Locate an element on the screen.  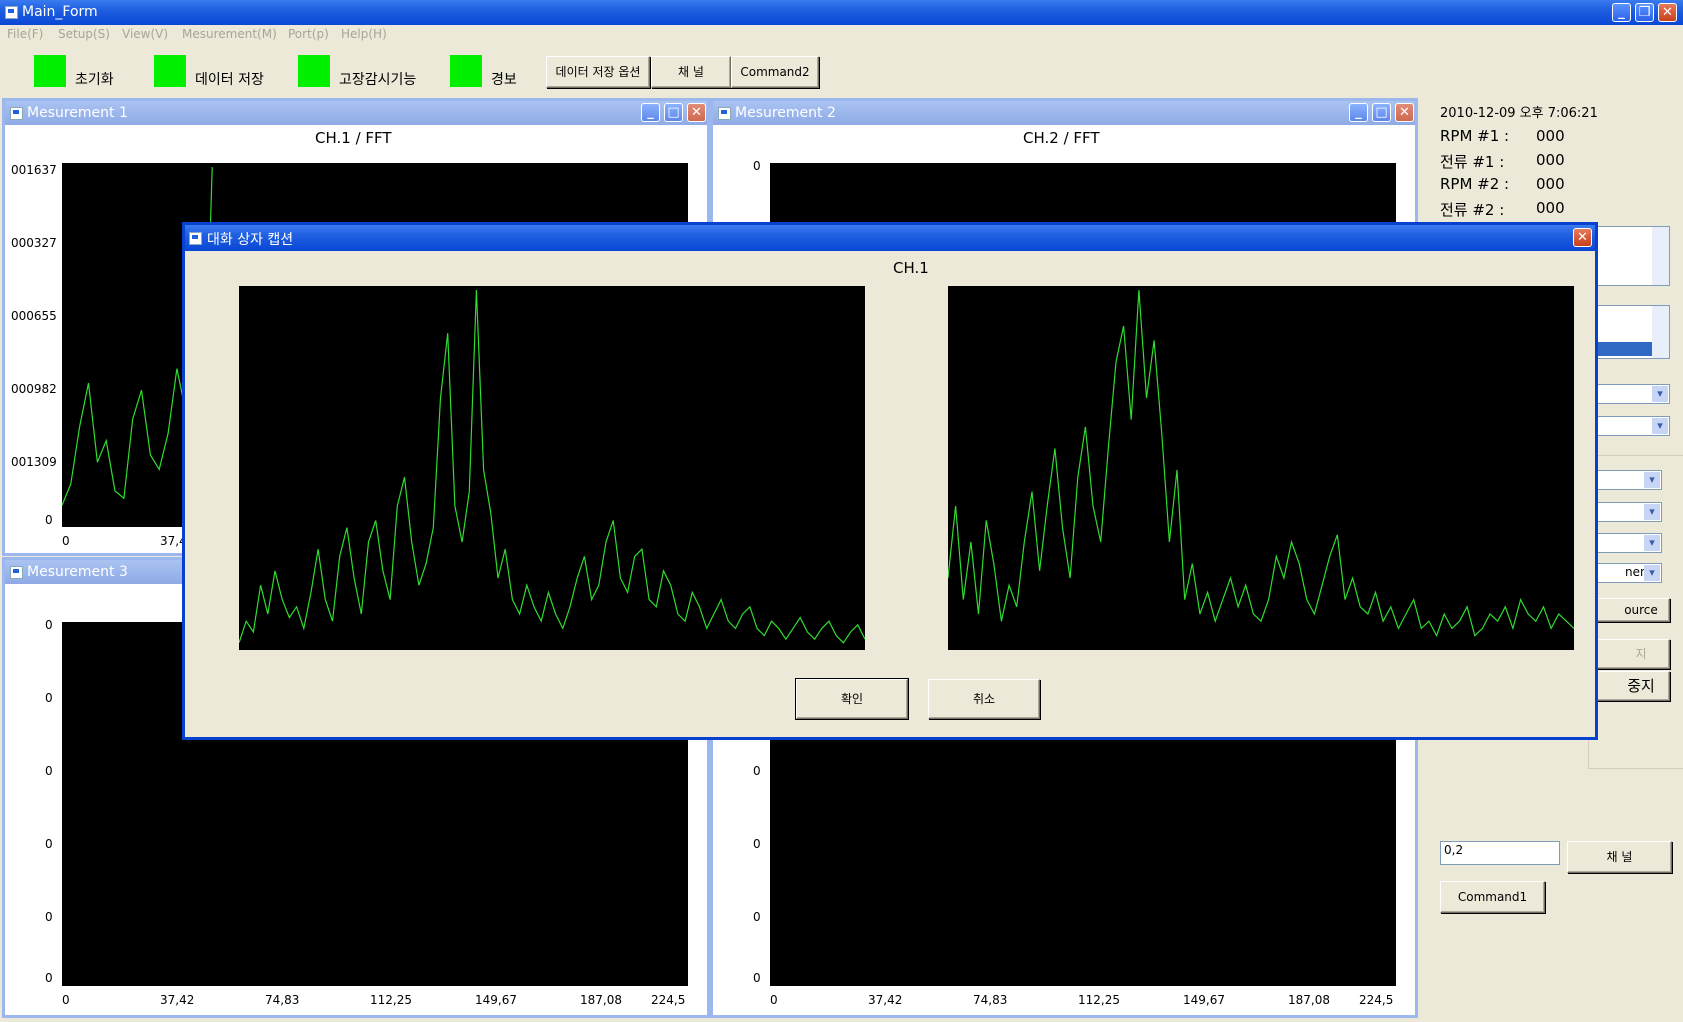
x-tick: 74,83 is located at coordinates (990, 1000).